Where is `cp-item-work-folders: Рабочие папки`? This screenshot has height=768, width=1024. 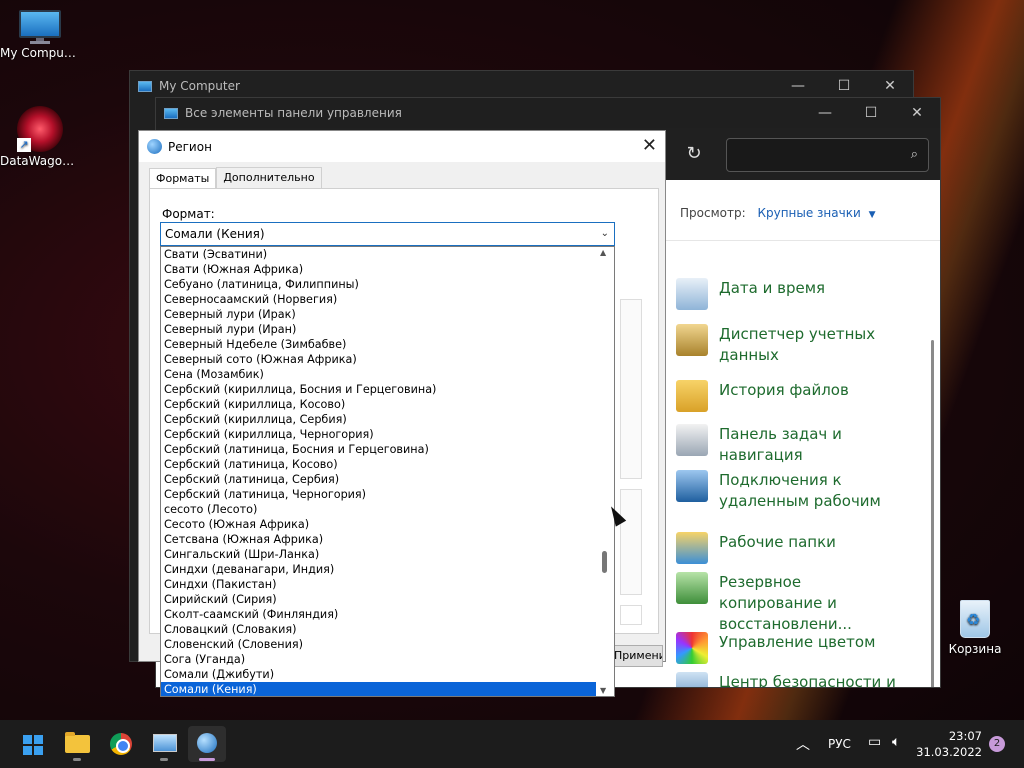 cp-item-work-folders: Рабочие папки is located at coordinates (791, 548).